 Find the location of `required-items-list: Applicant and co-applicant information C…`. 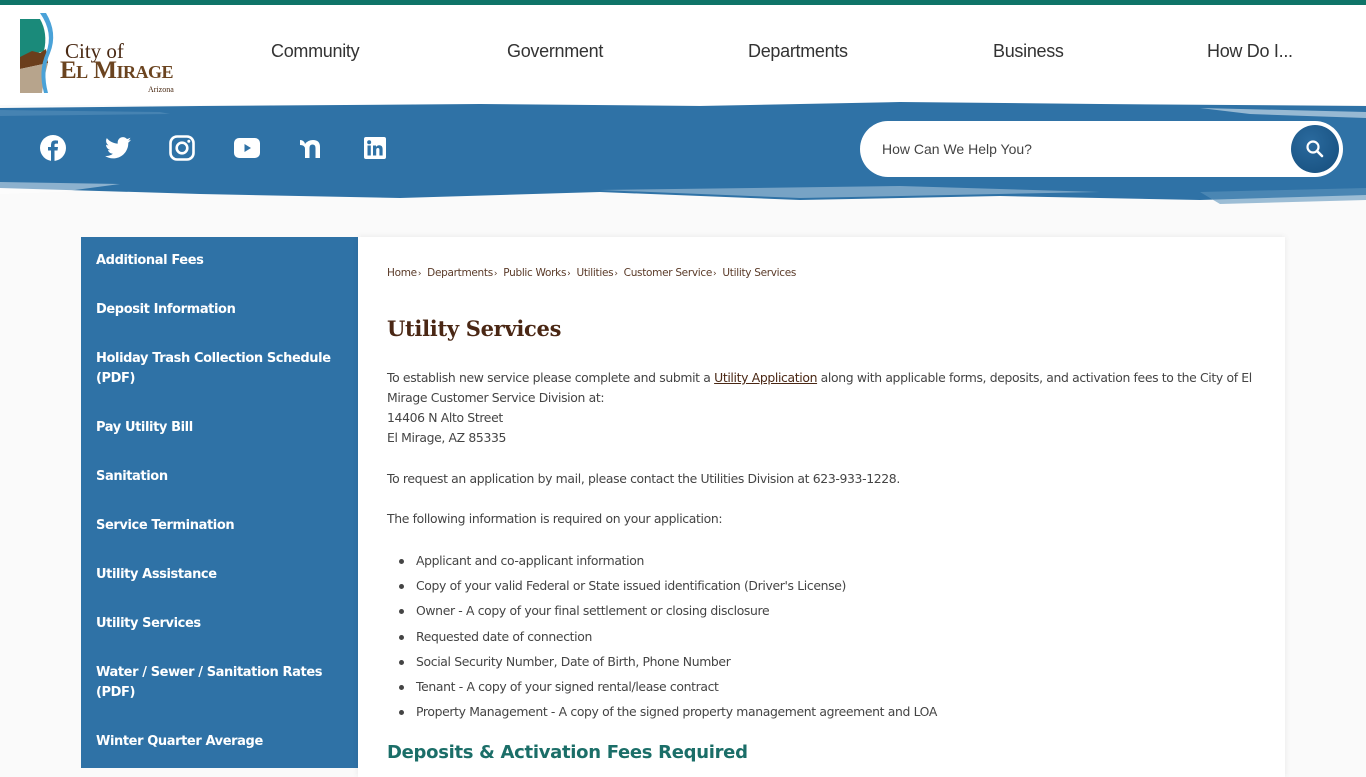

required-items-list: Applicant and co-applicant information C… is located at coordinates (662, 636).